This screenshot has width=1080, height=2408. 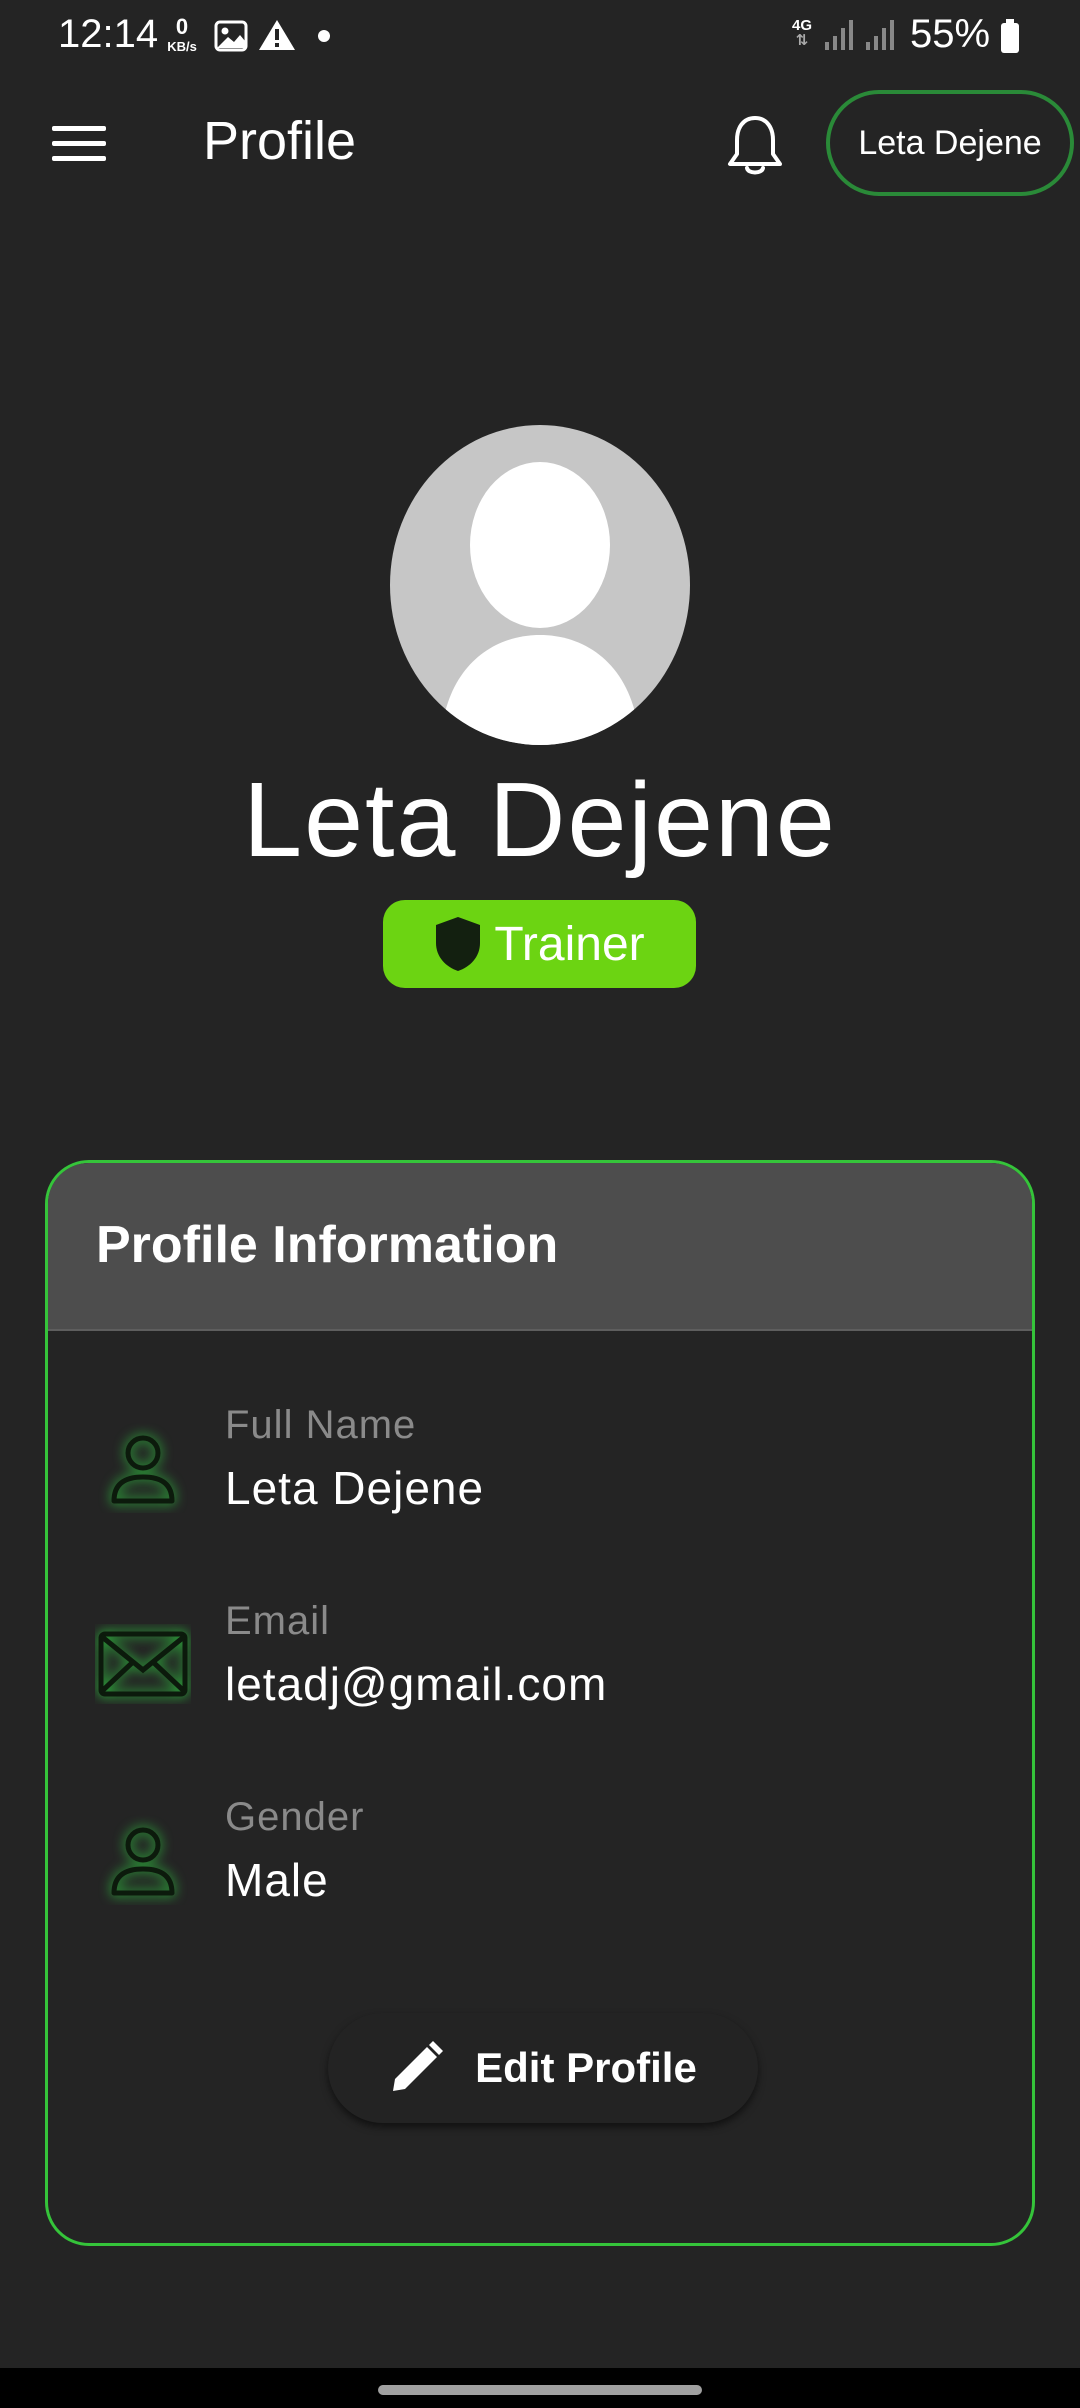 What do you see at coordinates (280, 141) in the screenshot?
I see `page-title: Profile` at bounding box center [280, 141].